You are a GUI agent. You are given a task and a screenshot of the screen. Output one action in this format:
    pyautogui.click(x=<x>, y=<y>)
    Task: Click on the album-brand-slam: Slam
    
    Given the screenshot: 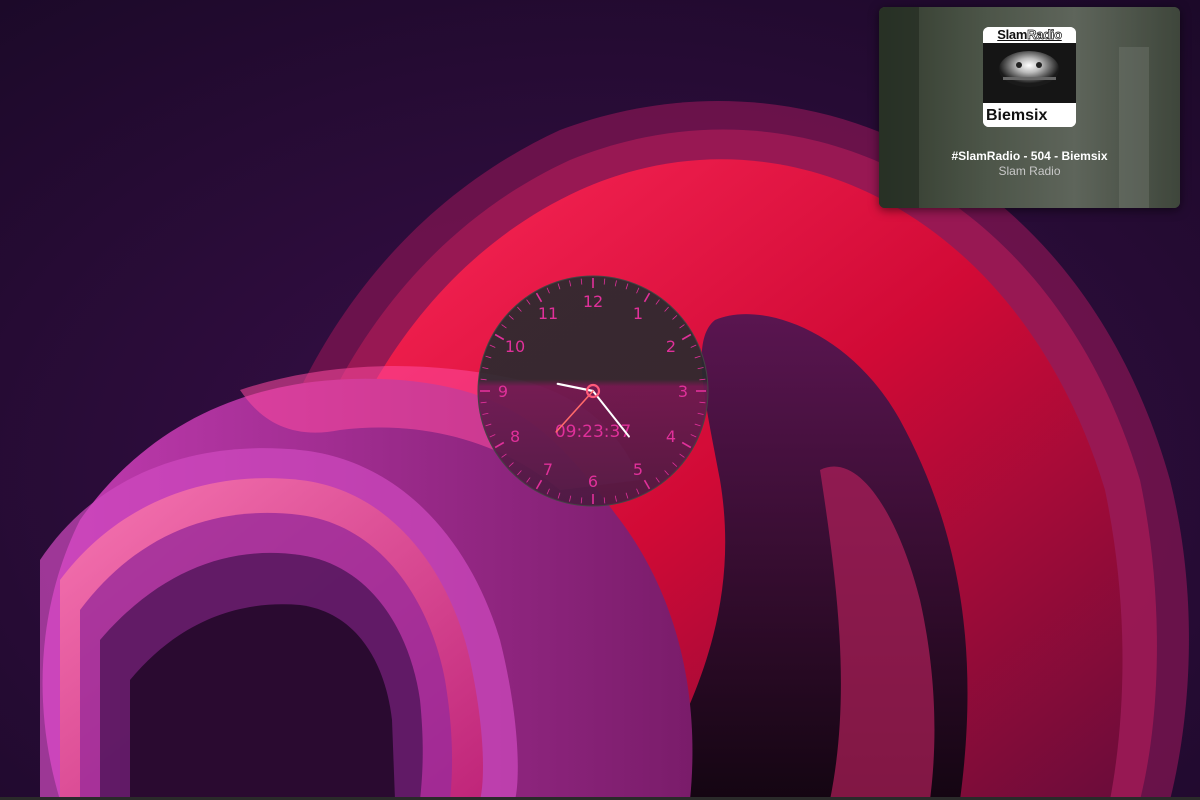 What is the action you would take?
    pyautogui.click(x=1012, y=34)
    